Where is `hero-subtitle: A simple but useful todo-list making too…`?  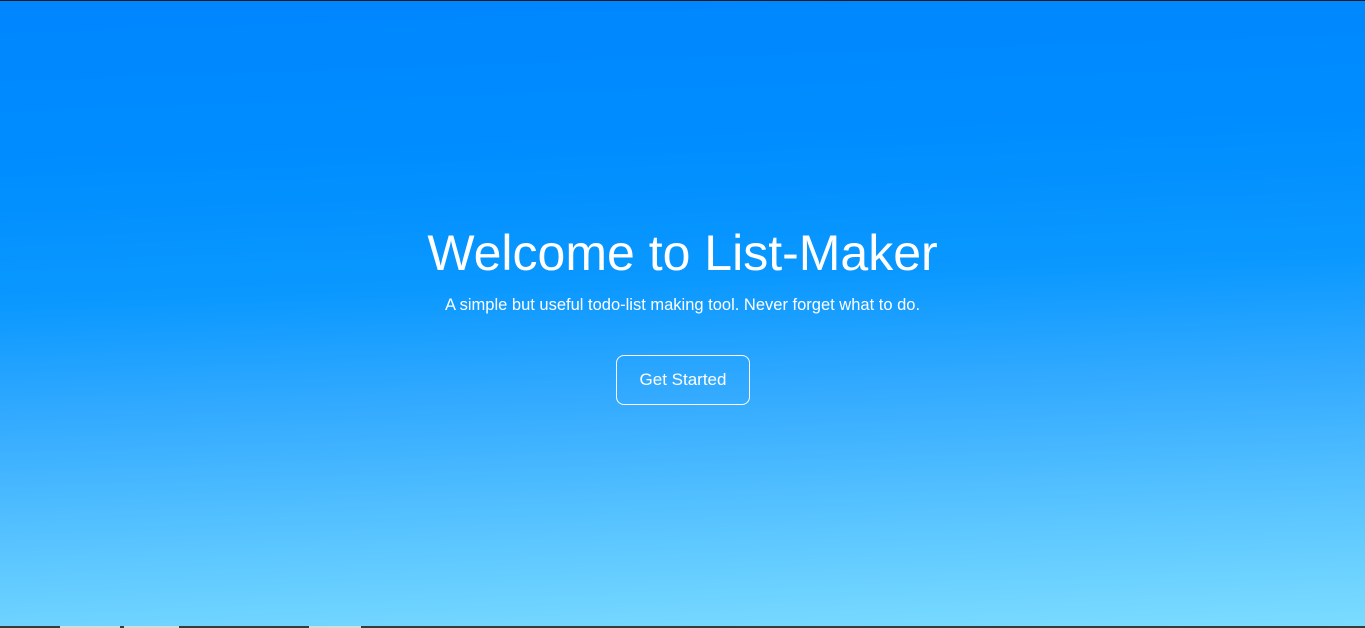
hero-subtitle: A simple but useful todo-list making too… is located at coordinates (682, 305).